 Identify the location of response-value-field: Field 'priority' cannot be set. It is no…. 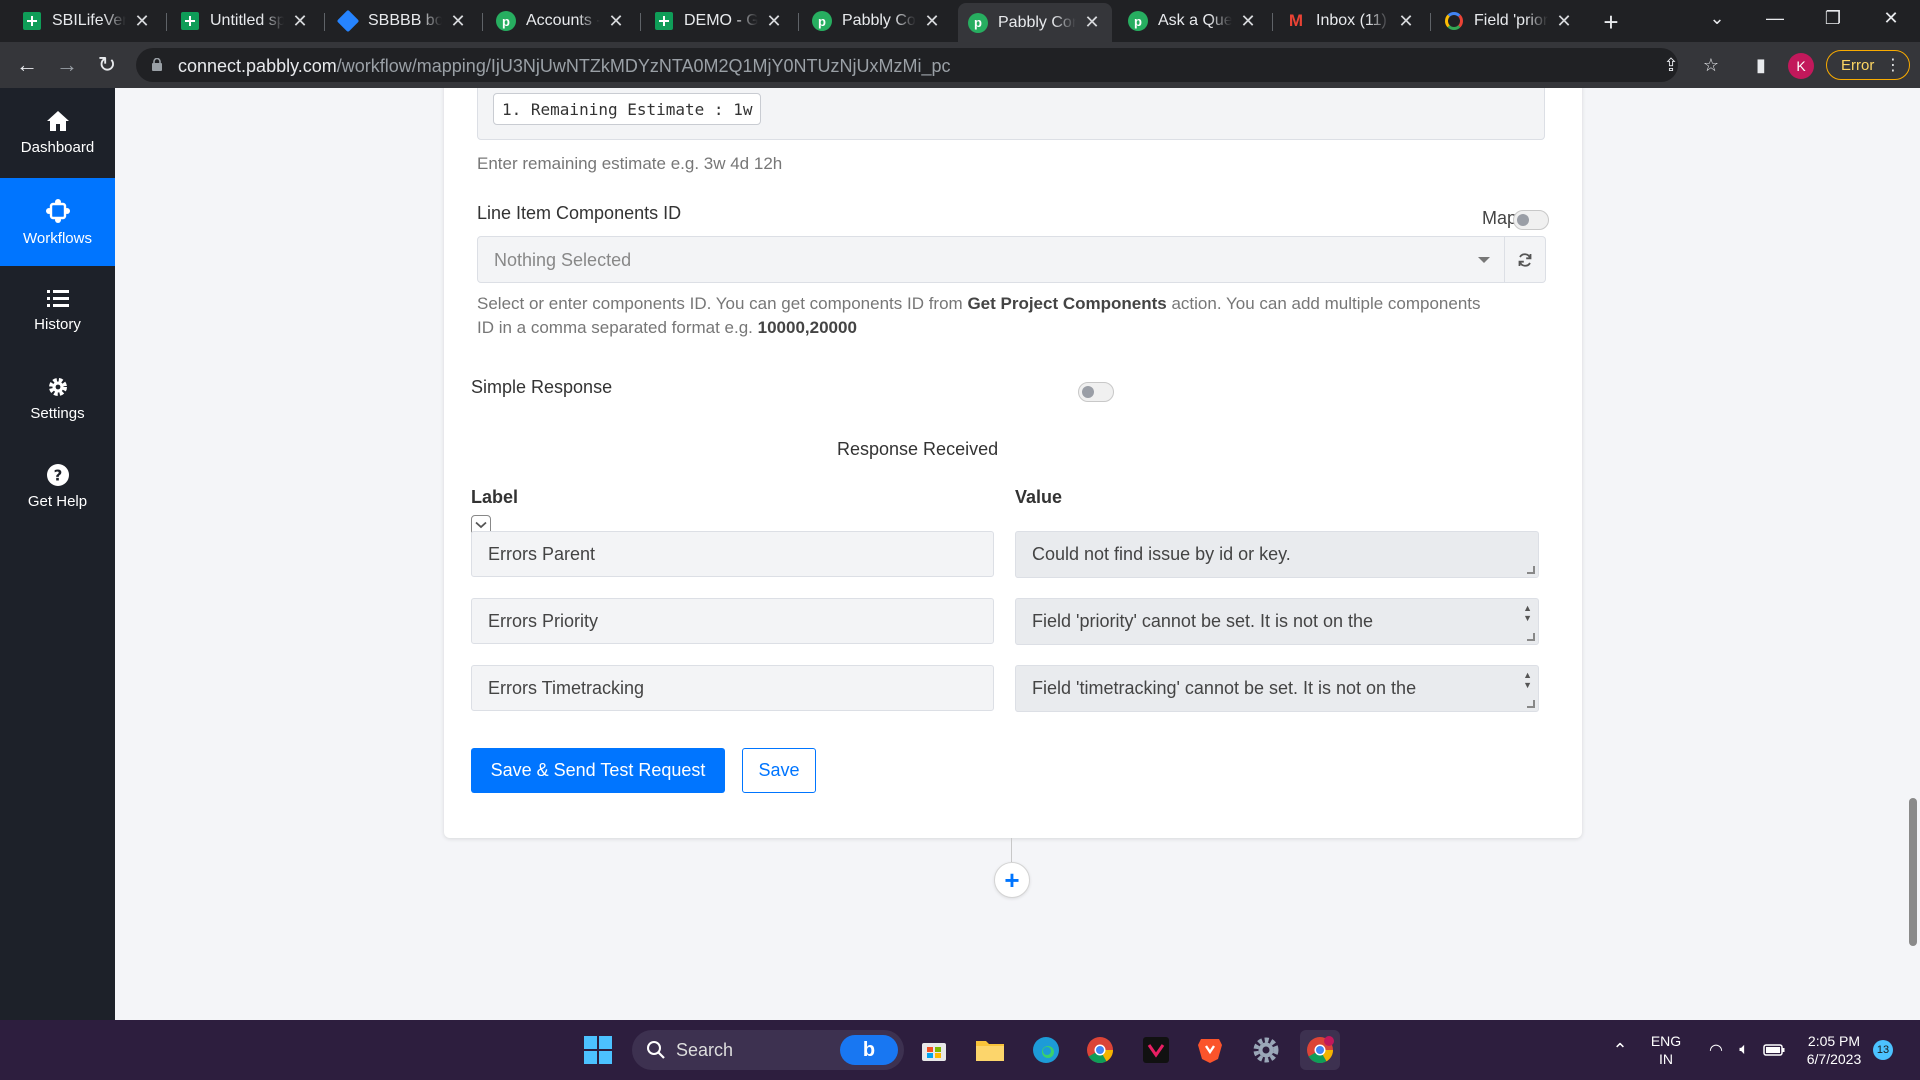
(1277, 621).